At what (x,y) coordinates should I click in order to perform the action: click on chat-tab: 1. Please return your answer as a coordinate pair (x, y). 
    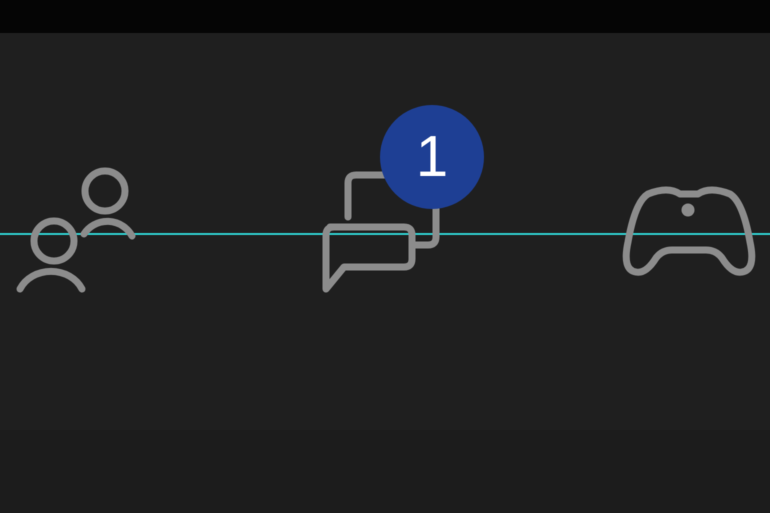
    Looking at the image, I should click on (400, 200).